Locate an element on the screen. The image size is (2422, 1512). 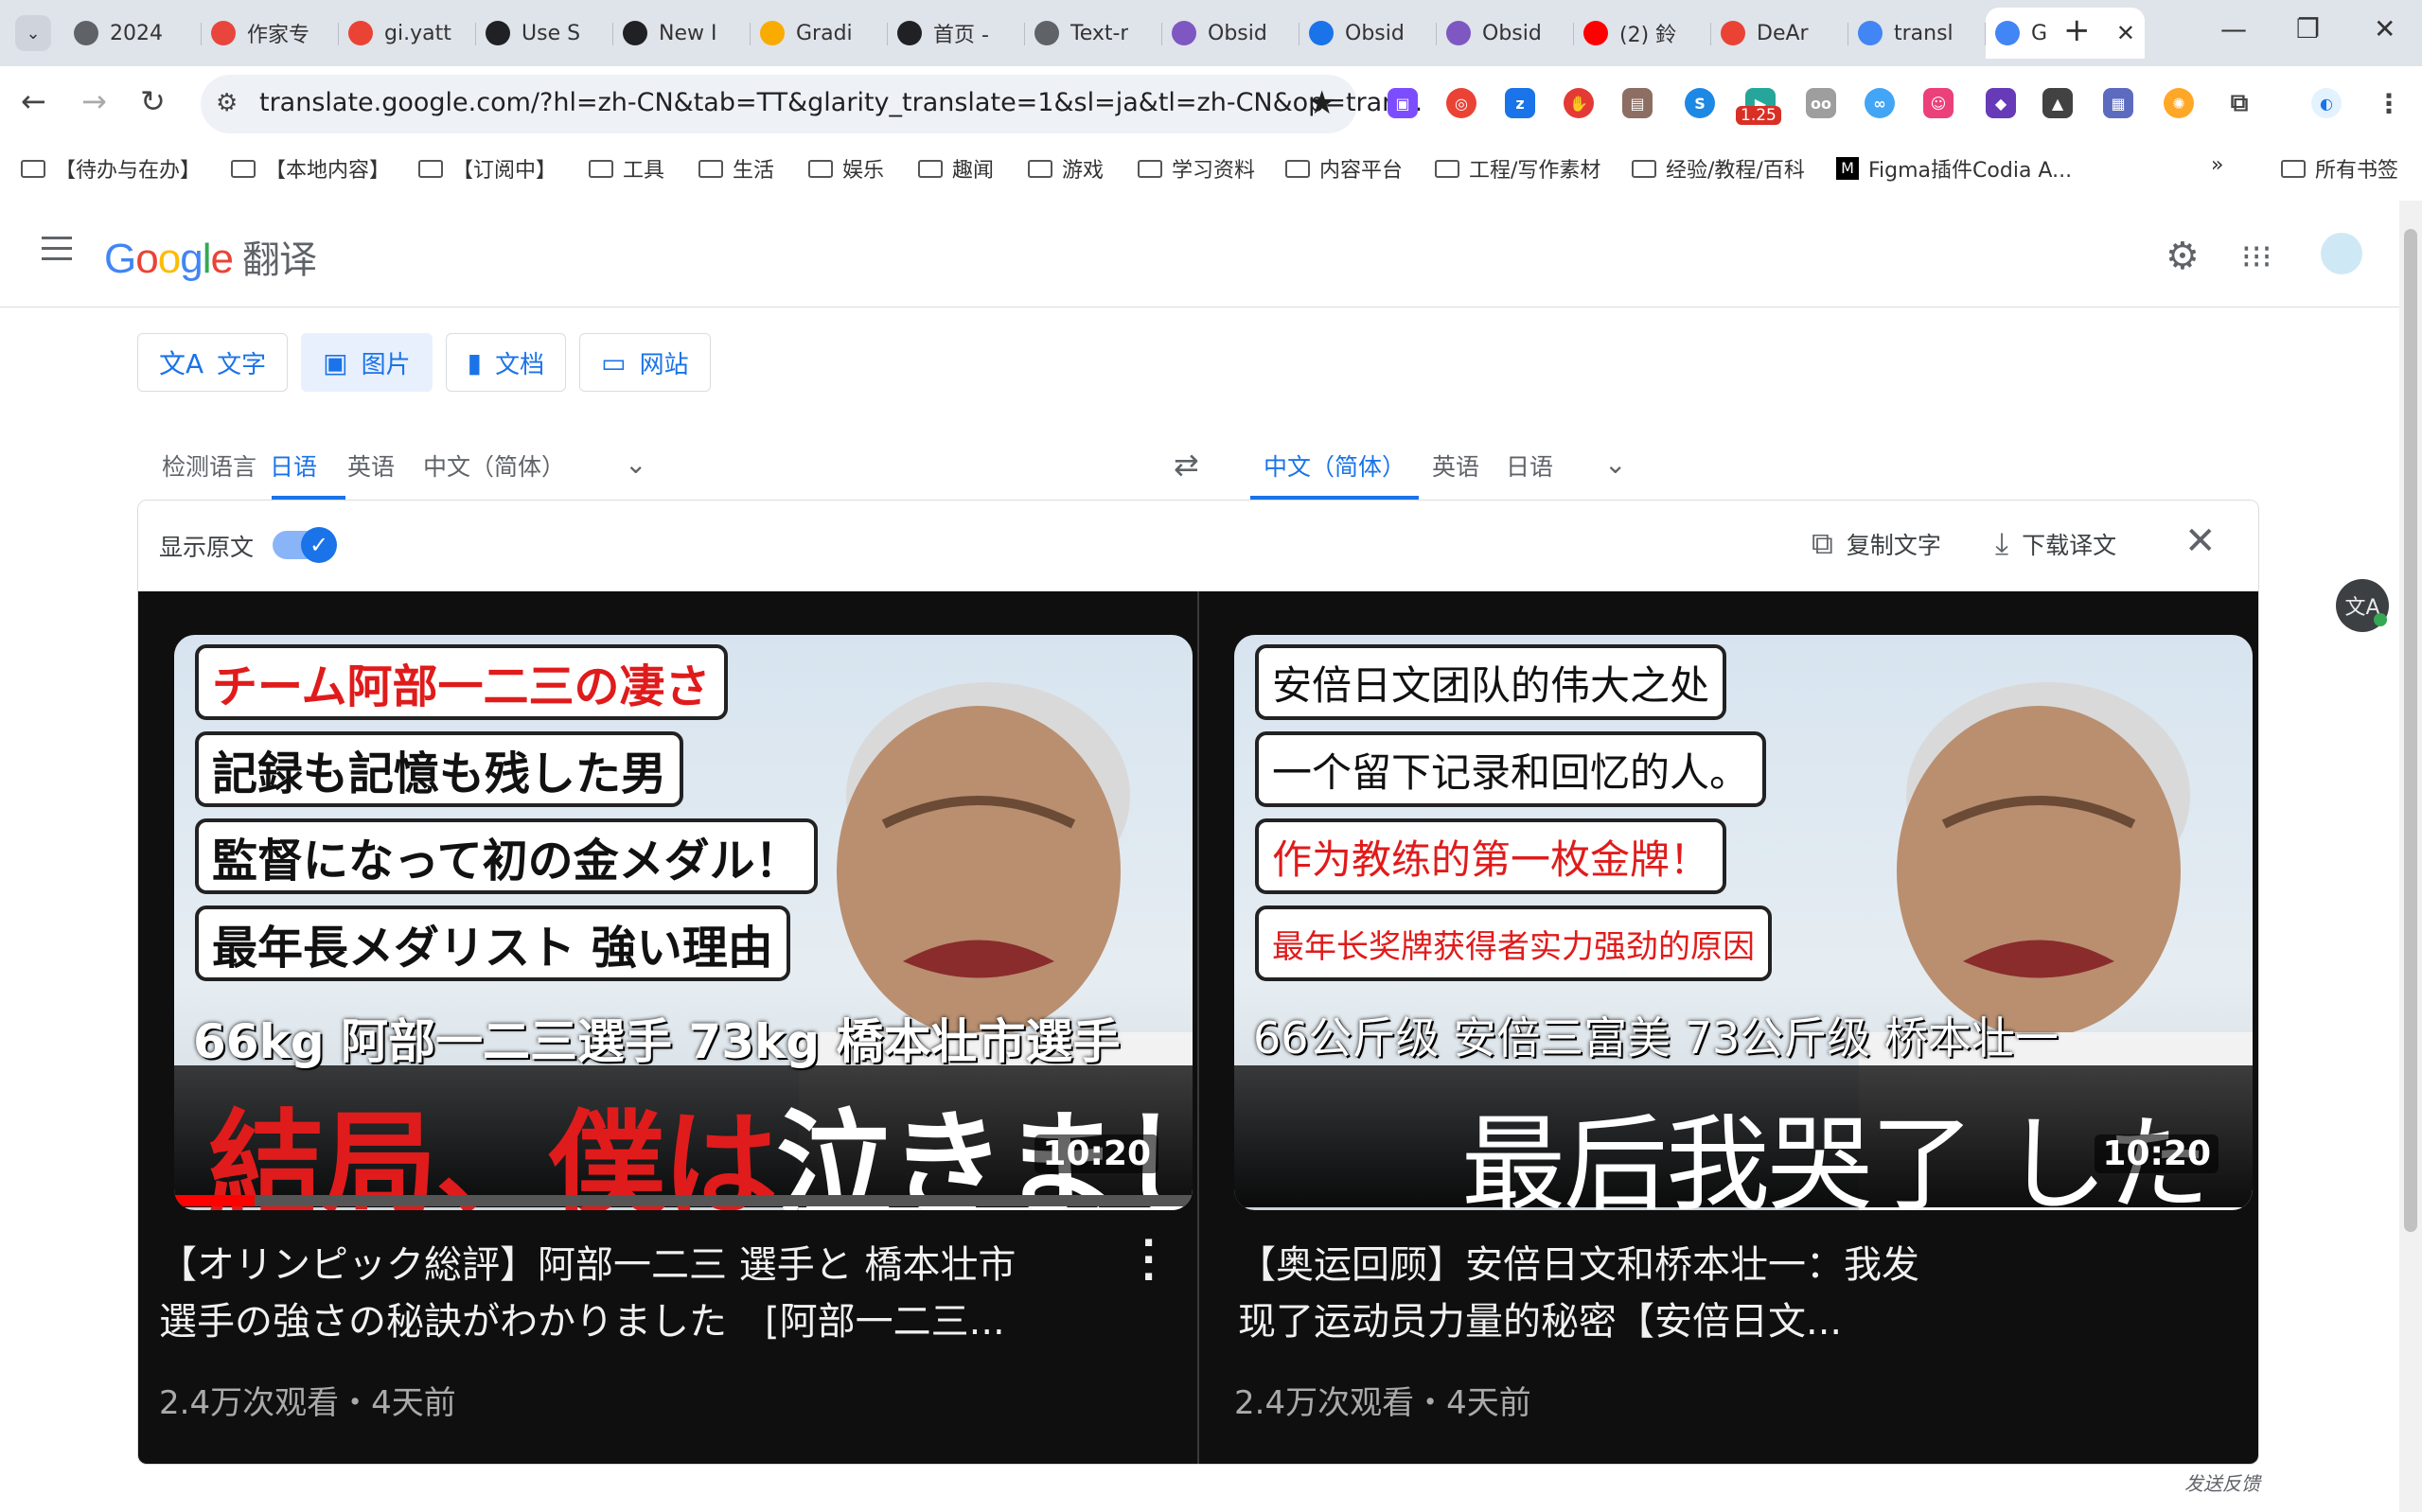
browser-tab: DeAr is located at coordinates (1779, 33).